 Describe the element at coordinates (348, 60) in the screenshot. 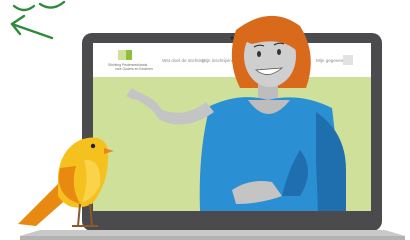

I see `user-square-icon` at that location.